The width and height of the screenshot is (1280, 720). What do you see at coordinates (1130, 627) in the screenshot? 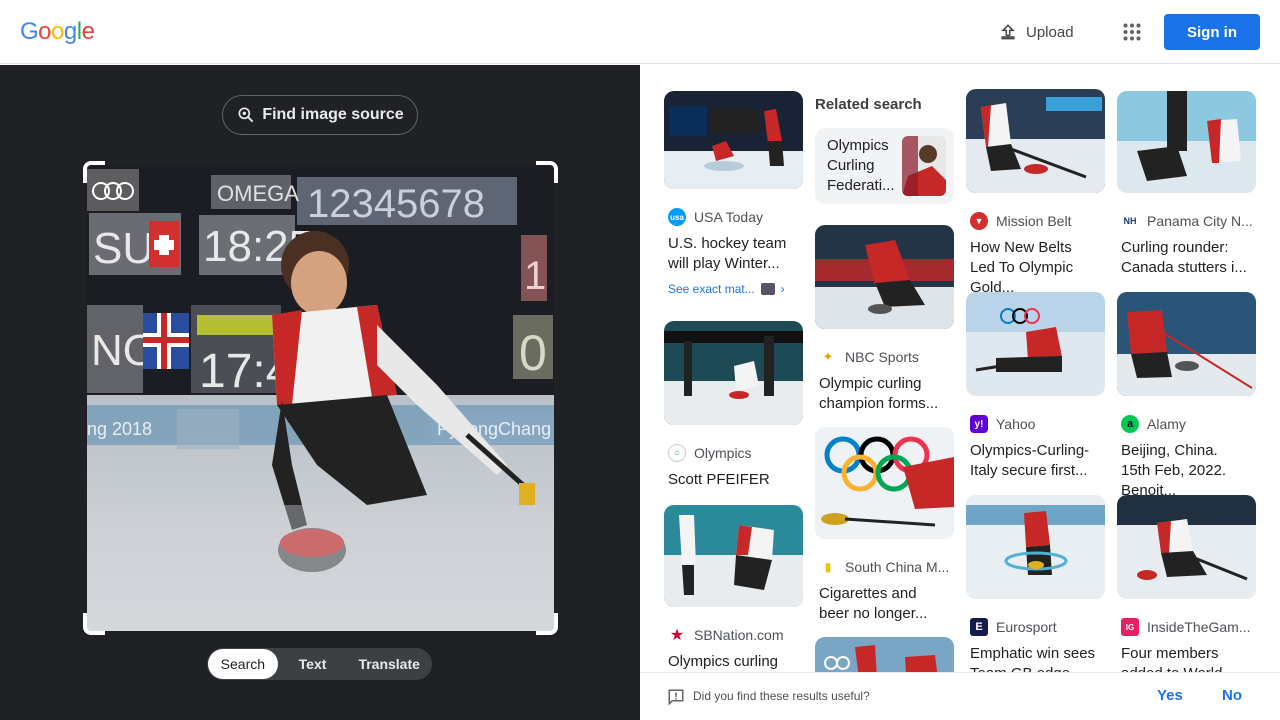
I see `insidethegames-favicon: IG` at bounding box center [1130, 627].